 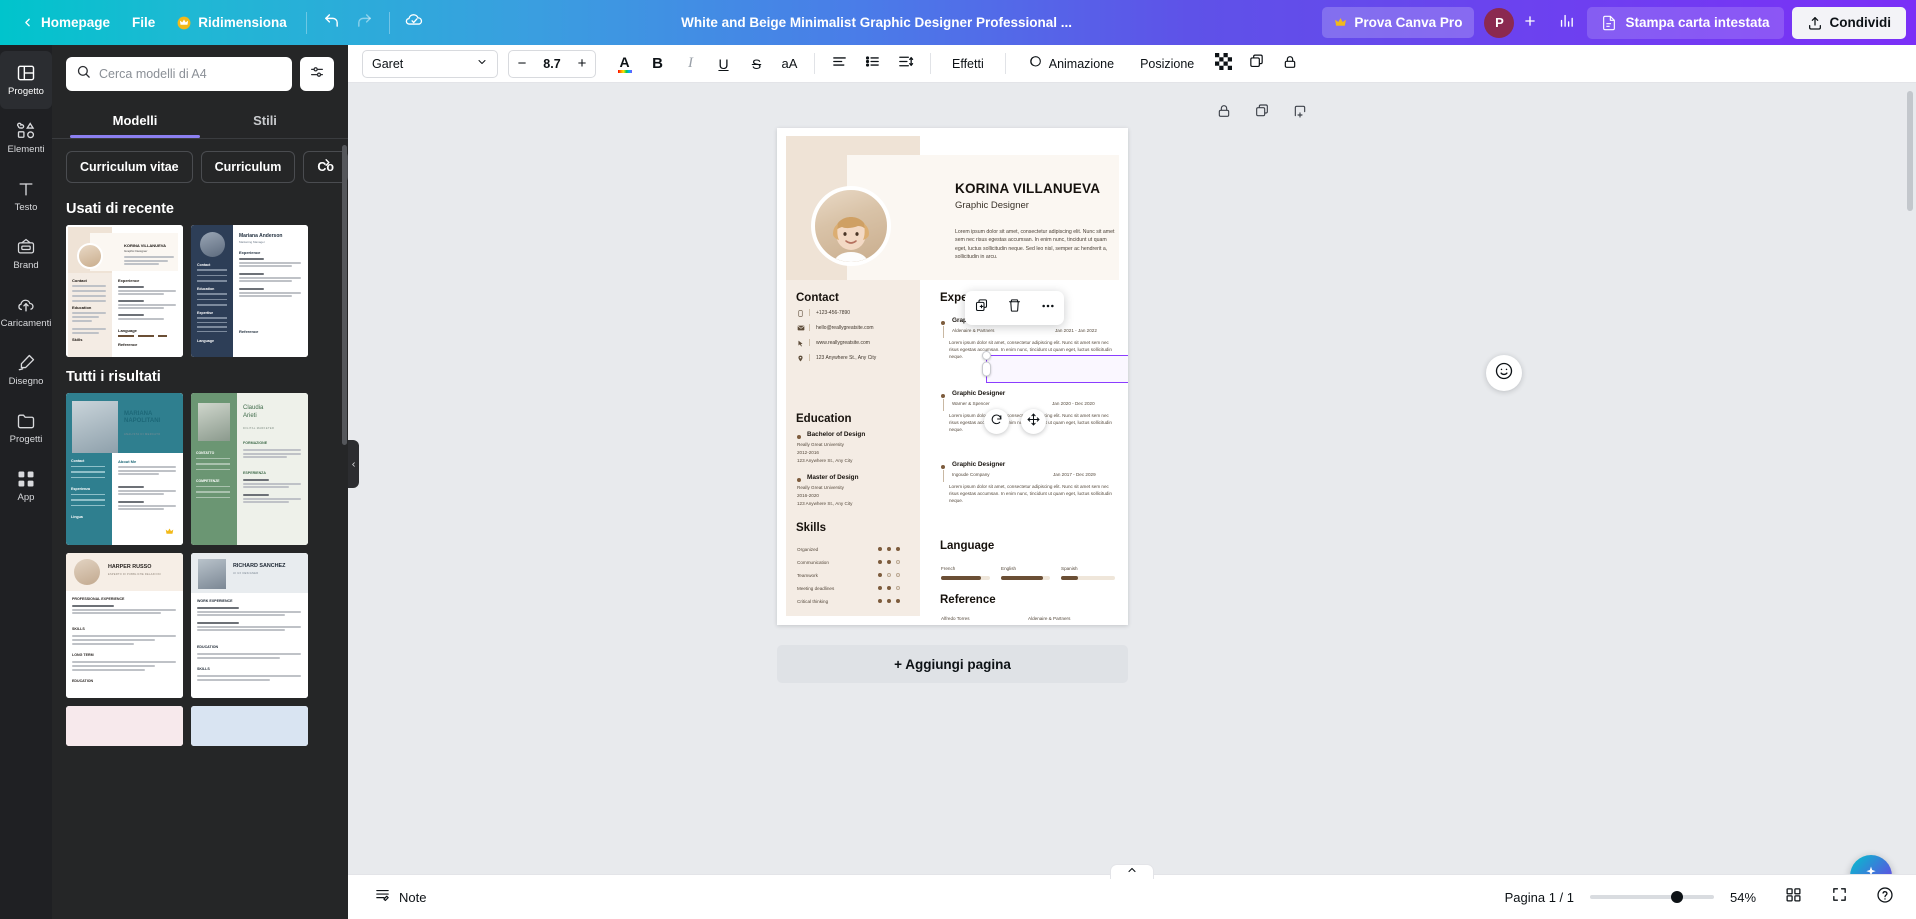 I want to click on avatar: P, so click(x=1499, y=22).